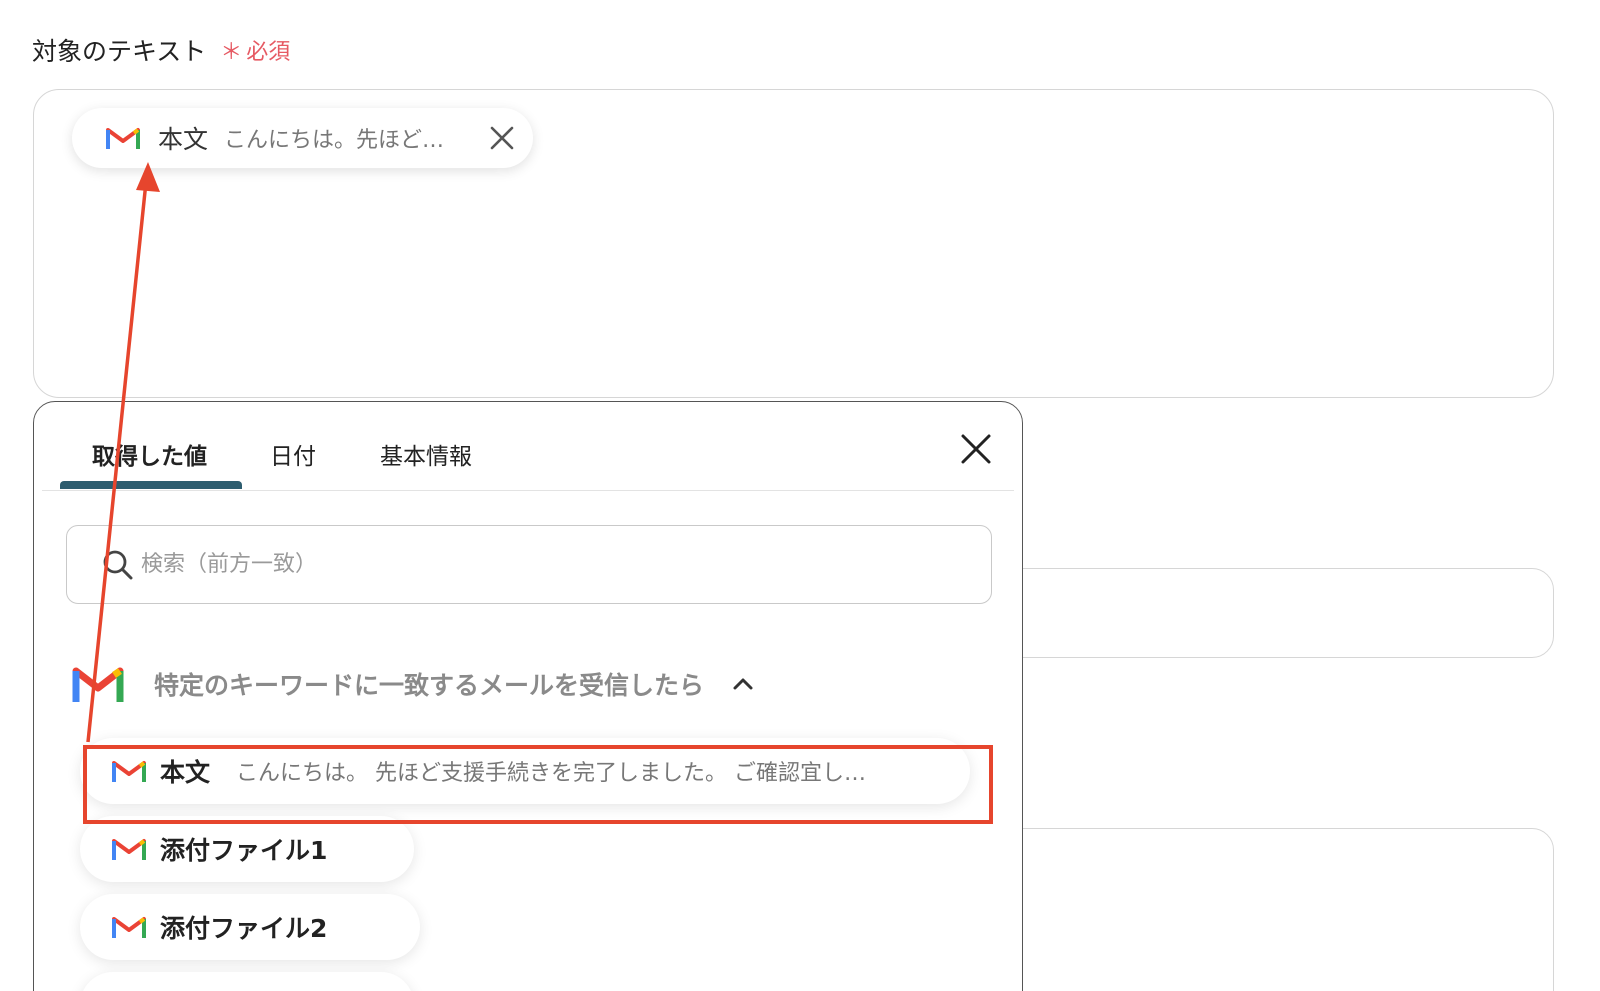 This screenshot has height=991, width=1600. I want to click on tab-bar: 取得した値 日付 基本情報, so click(528, 446).